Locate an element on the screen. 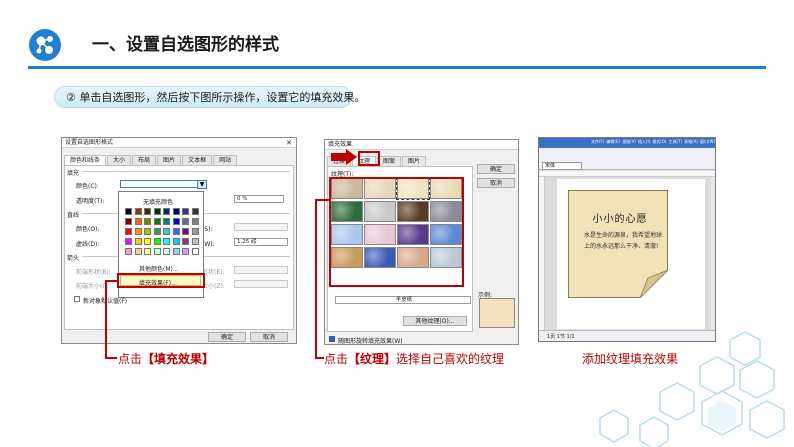 The width and height of the screenshot is (794, 447). no-fill-option: 无填充颜色 is located at coordinates (158, 201).